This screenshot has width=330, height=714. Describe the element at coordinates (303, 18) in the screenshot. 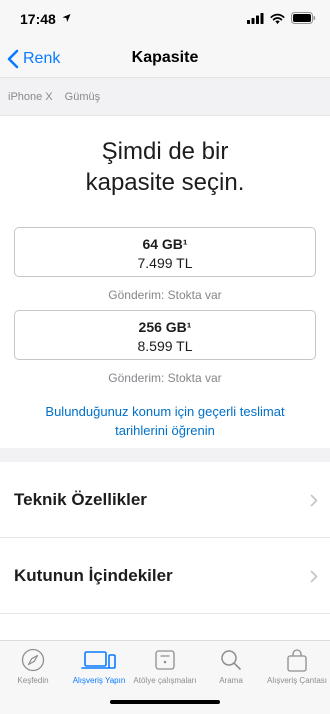

I see `battery-icon` at that location.